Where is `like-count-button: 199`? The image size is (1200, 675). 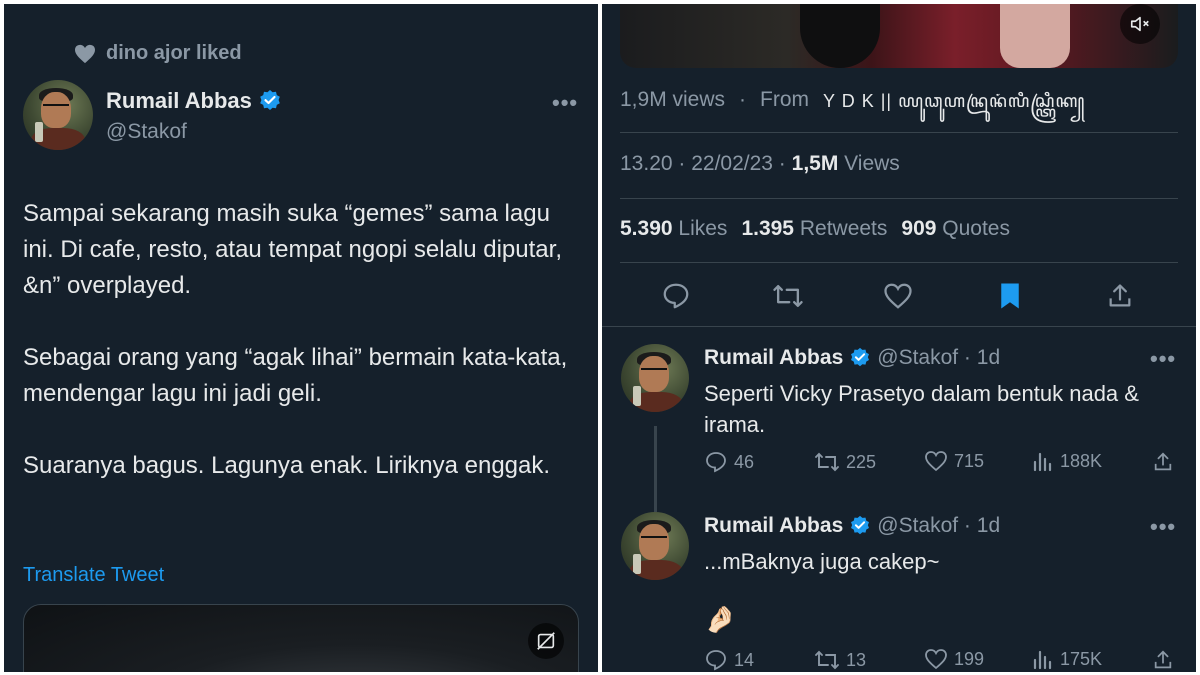 like-count-button: 199 is located at coordinates (954, 659).